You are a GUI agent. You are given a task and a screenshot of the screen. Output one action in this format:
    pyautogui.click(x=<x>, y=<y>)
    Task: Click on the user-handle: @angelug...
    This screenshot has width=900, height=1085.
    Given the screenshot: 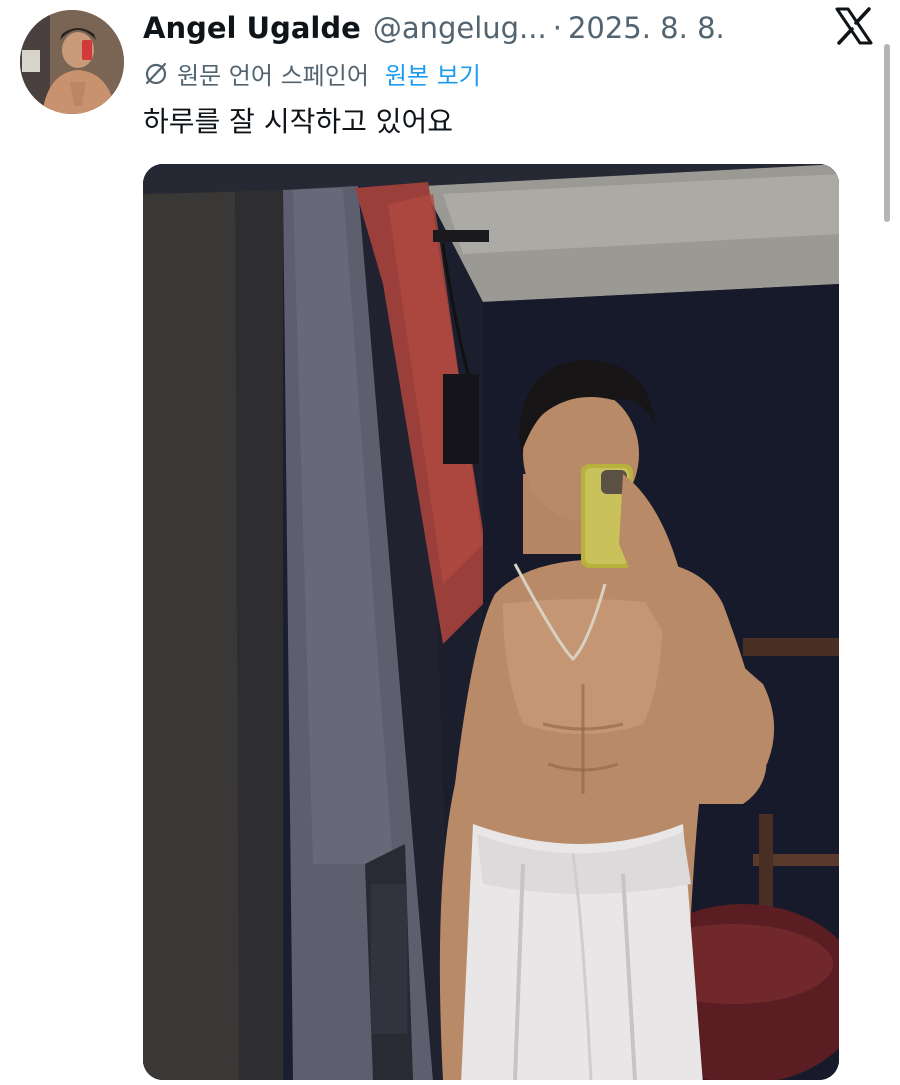 What is the action you would take?
    pyautogui.click(x=460, y=28)
    